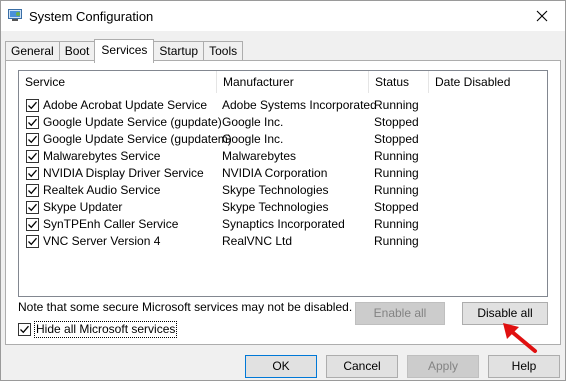  I want to click on service-name-cell: Adobe Acrobat Update Service, so click(125, 105).